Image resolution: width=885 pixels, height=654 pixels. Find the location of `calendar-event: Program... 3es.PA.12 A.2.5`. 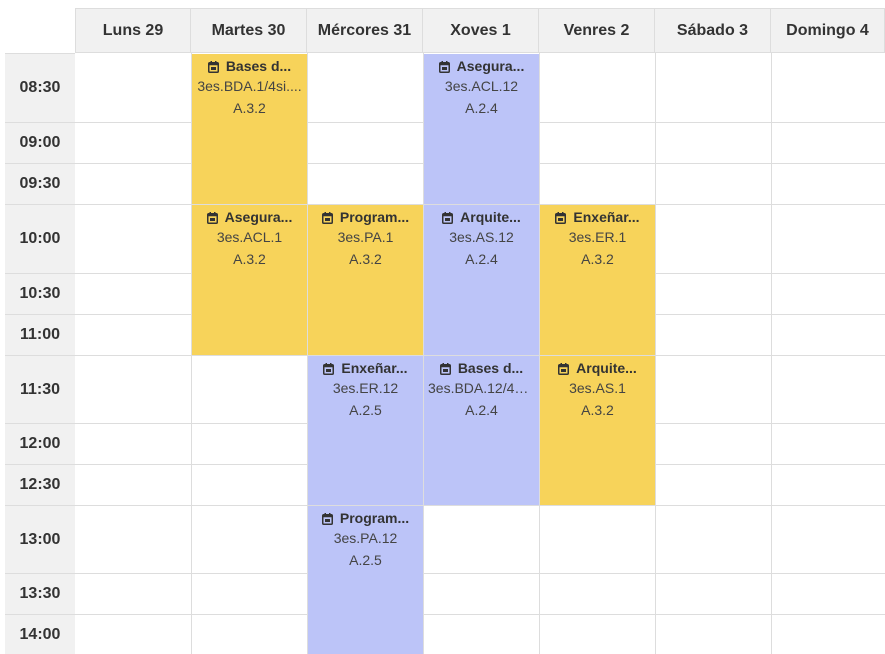

calendar-event: Program... 3es.PA.12 A.2.5 is located at coordinates (365, 580).